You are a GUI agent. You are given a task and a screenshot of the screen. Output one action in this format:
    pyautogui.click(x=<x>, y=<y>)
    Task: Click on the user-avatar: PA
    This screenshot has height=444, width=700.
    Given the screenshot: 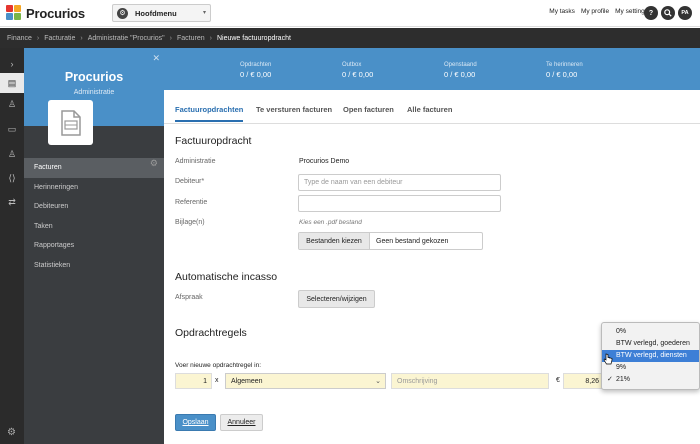 What is the action you would take?
    pyautogui.click(x=685, y=13)
    